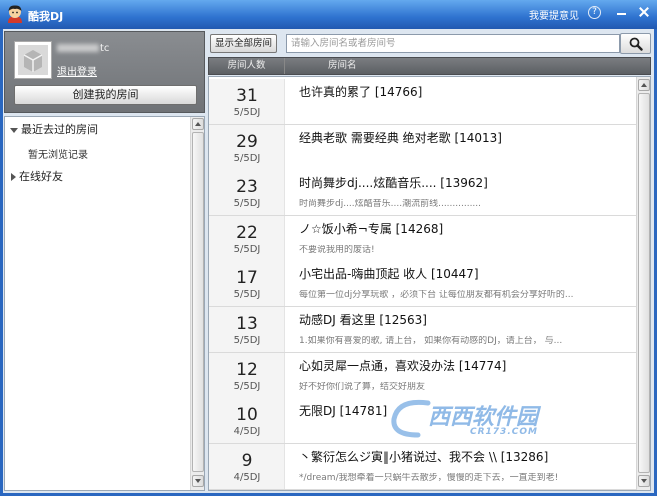  I want to click on username: tc, so click(83, 49).